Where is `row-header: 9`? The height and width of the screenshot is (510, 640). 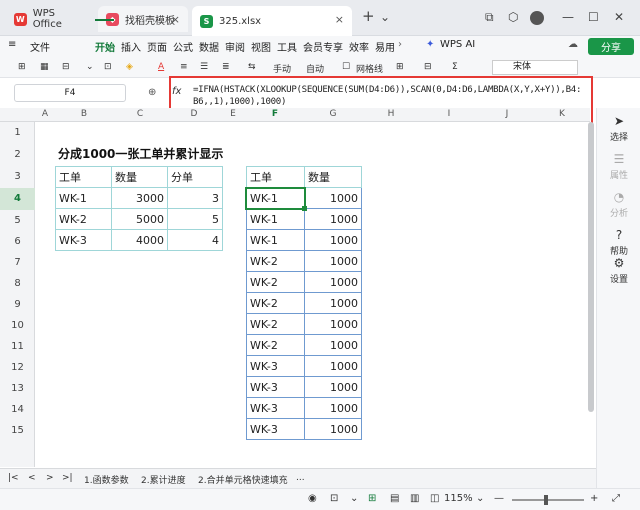
row-header: 9 is located at coordinates (17, 304).